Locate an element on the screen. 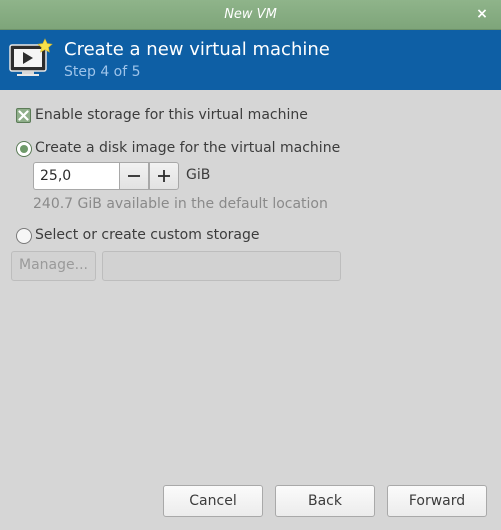 This screenshot has width=501, height=530. check-mark-icon is located at coordinates (23, 115).